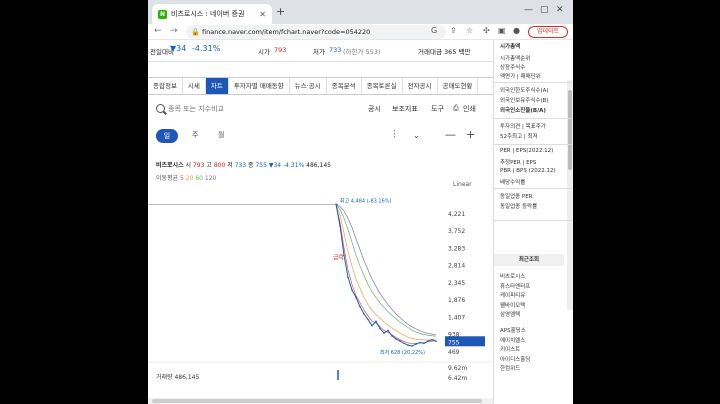 This screenshot has width=720, height=404. What do you see at coordinates (259, 86) in the screenshot?
I see `nav-tab: 투자자별 매매동향` at bounding box center [259, 86].